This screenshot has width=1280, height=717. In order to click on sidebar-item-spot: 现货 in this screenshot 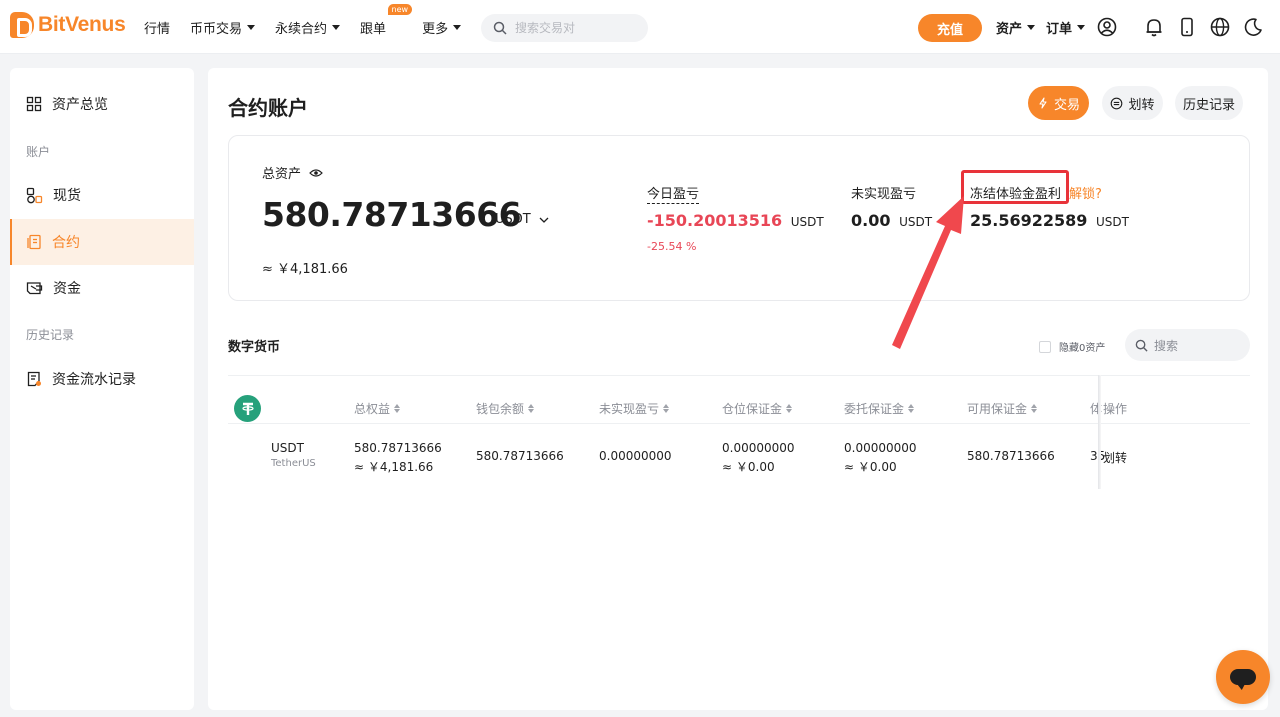, I will do `click(102, 195)`.